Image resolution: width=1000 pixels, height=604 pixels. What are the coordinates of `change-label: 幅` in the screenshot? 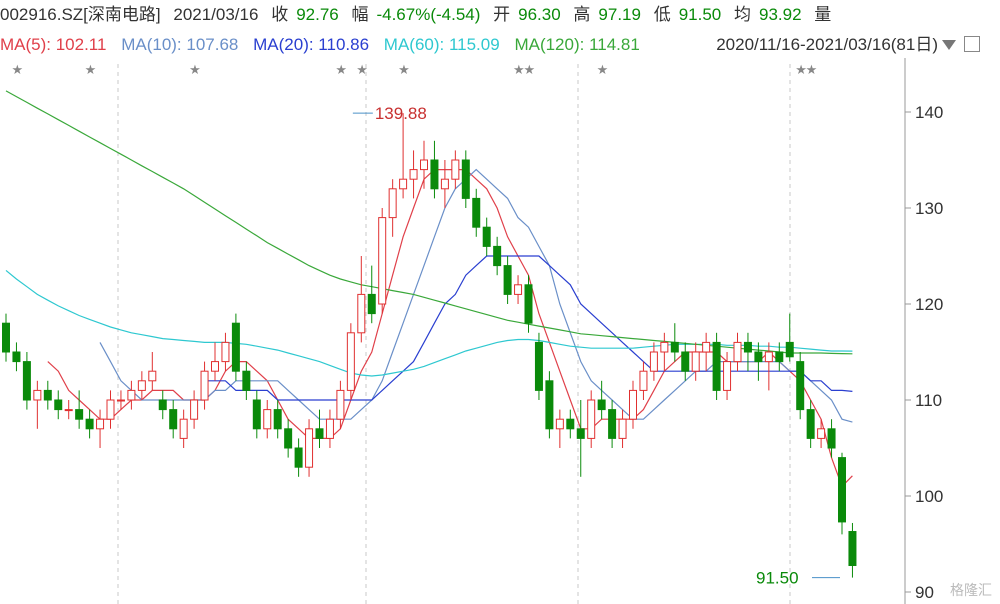 It's located at (360, 14).